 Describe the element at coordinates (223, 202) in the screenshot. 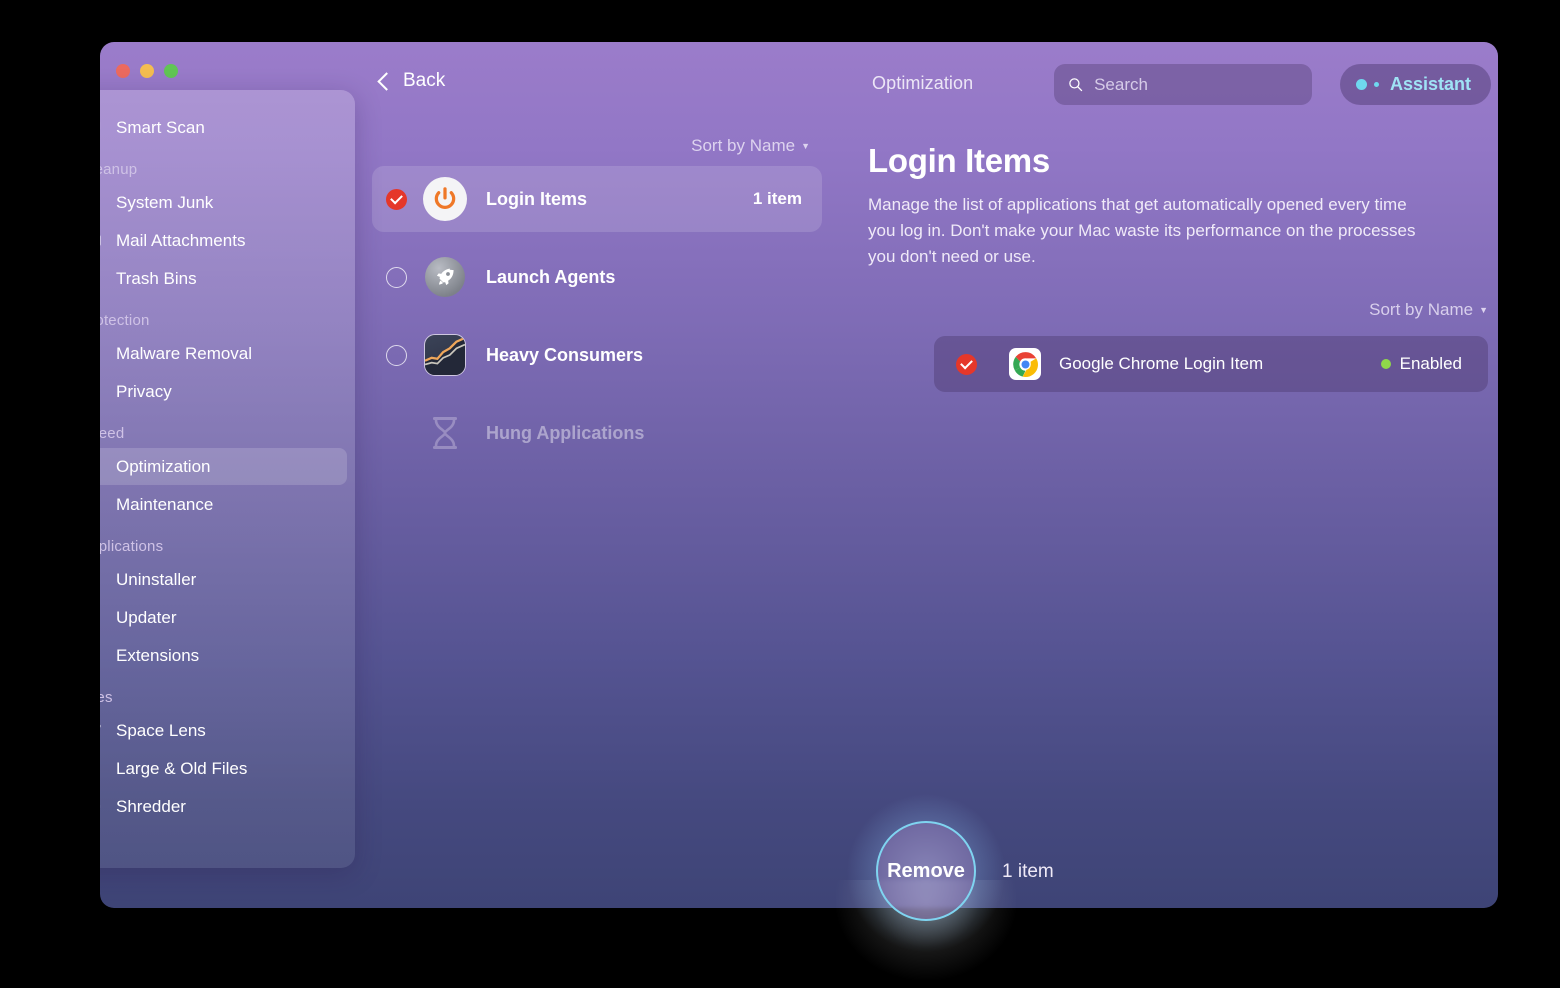

I see `sidebar-item-system-junk: System Junk` at that location.